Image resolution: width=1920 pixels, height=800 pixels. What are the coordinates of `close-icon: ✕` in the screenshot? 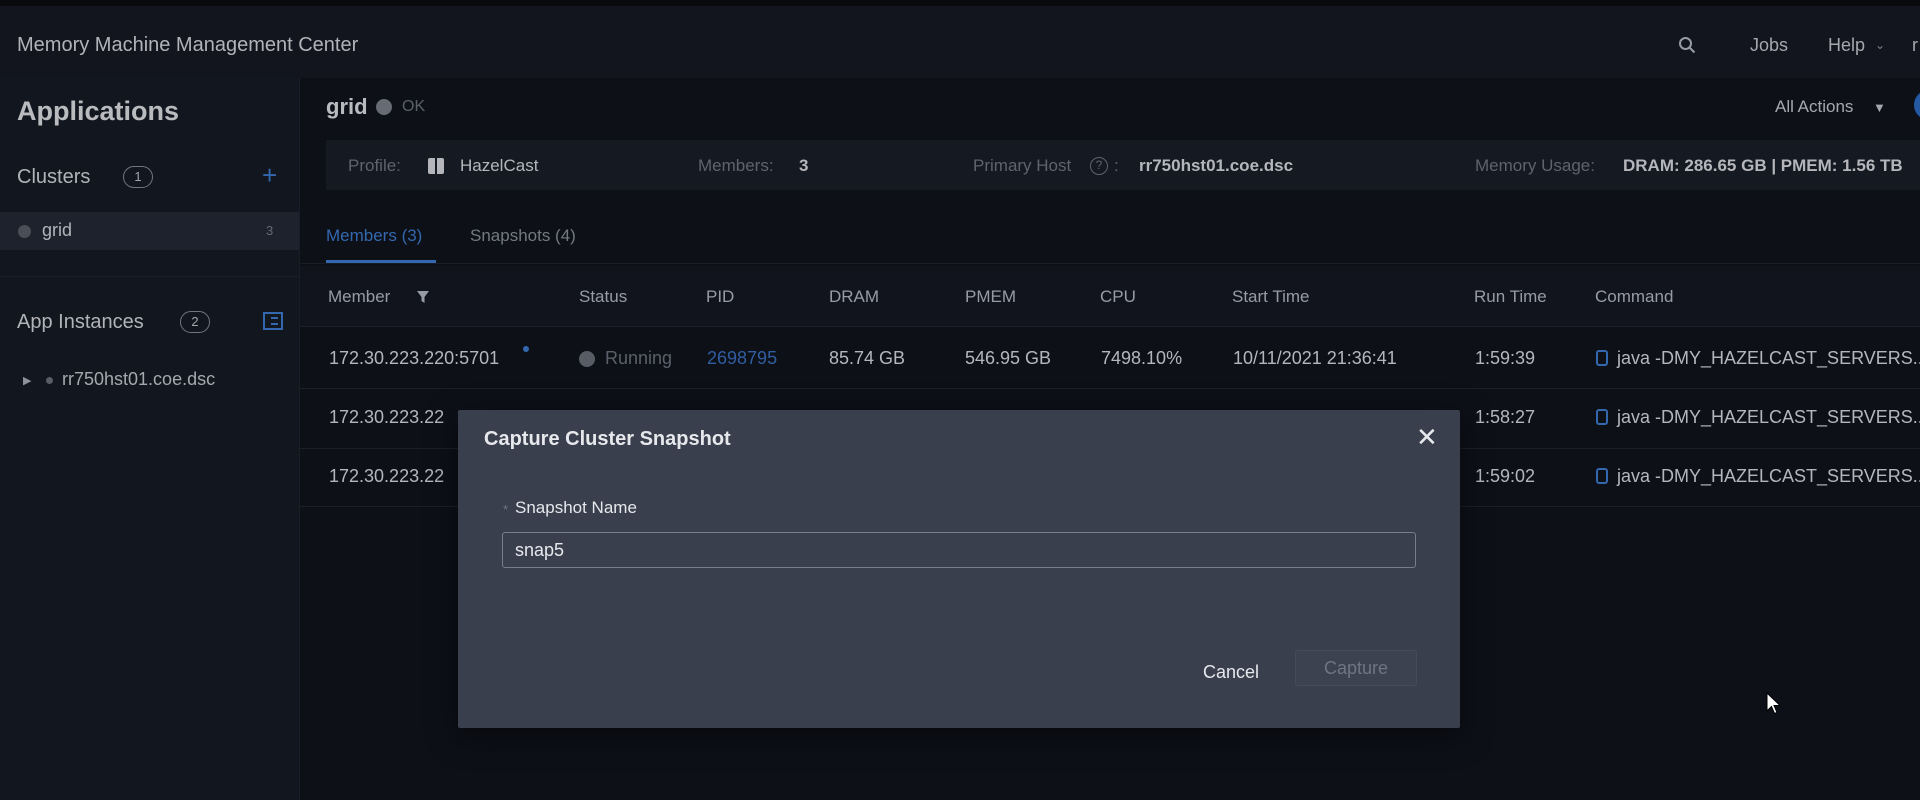 It's located at (1427, 437).